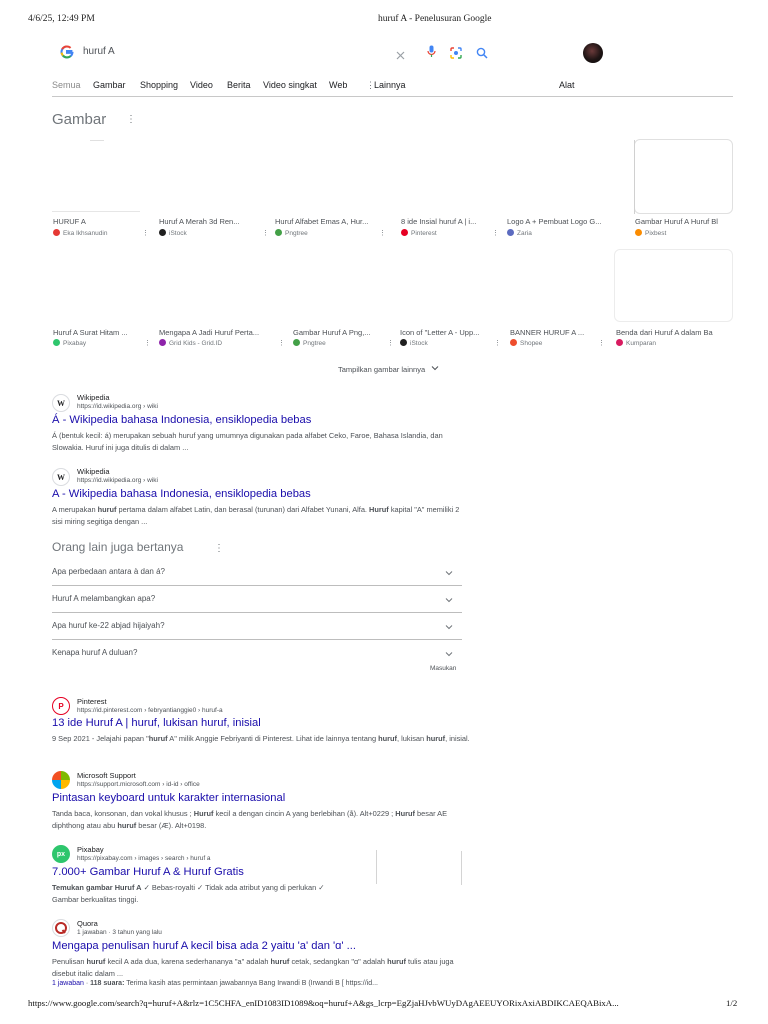  I want to click on tab-lainnya: Lainnya, so click(390, 85).